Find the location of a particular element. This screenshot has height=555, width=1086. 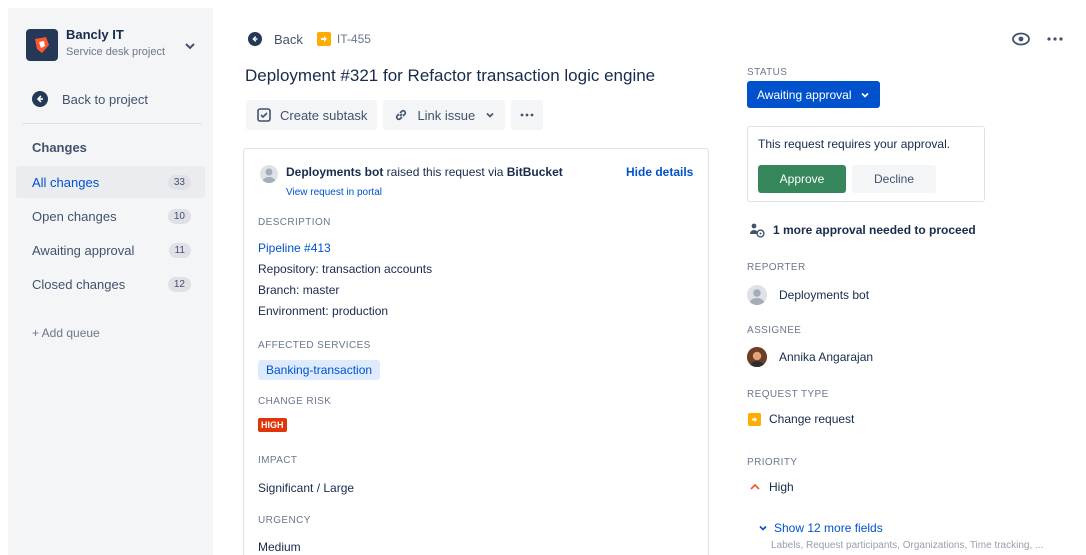

environment-text: Environment: production is located at coordinates (323, 311).